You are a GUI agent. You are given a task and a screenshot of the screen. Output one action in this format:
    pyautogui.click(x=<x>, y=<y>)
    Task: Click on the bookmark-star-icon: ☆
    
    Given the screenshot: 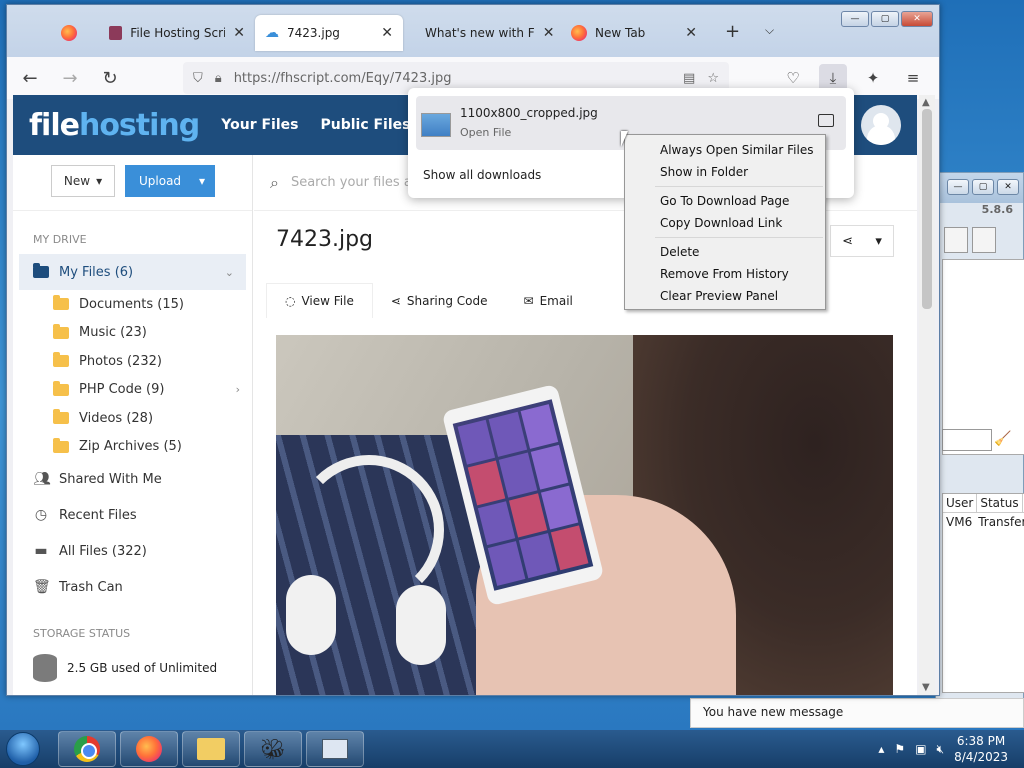 What is the action you would take?
    pyautogui.click(x=713, y=78)
    